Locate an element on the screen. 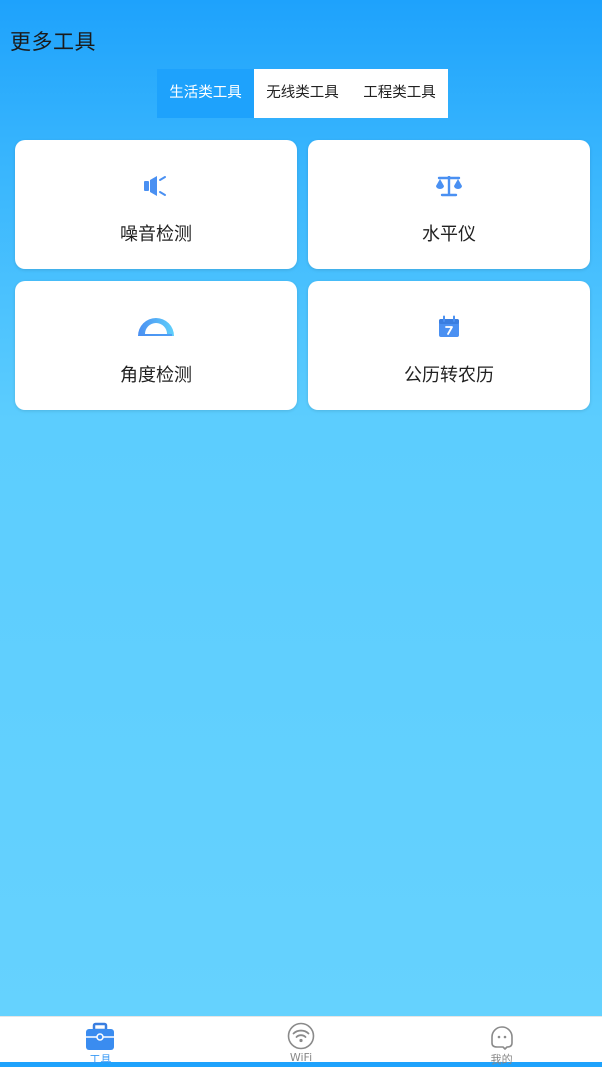 Image resolution: width=602 pixels, height=1067 pixels. tool-card-calendar-convert: 公历转农历 is located at coordinates (449, 345).